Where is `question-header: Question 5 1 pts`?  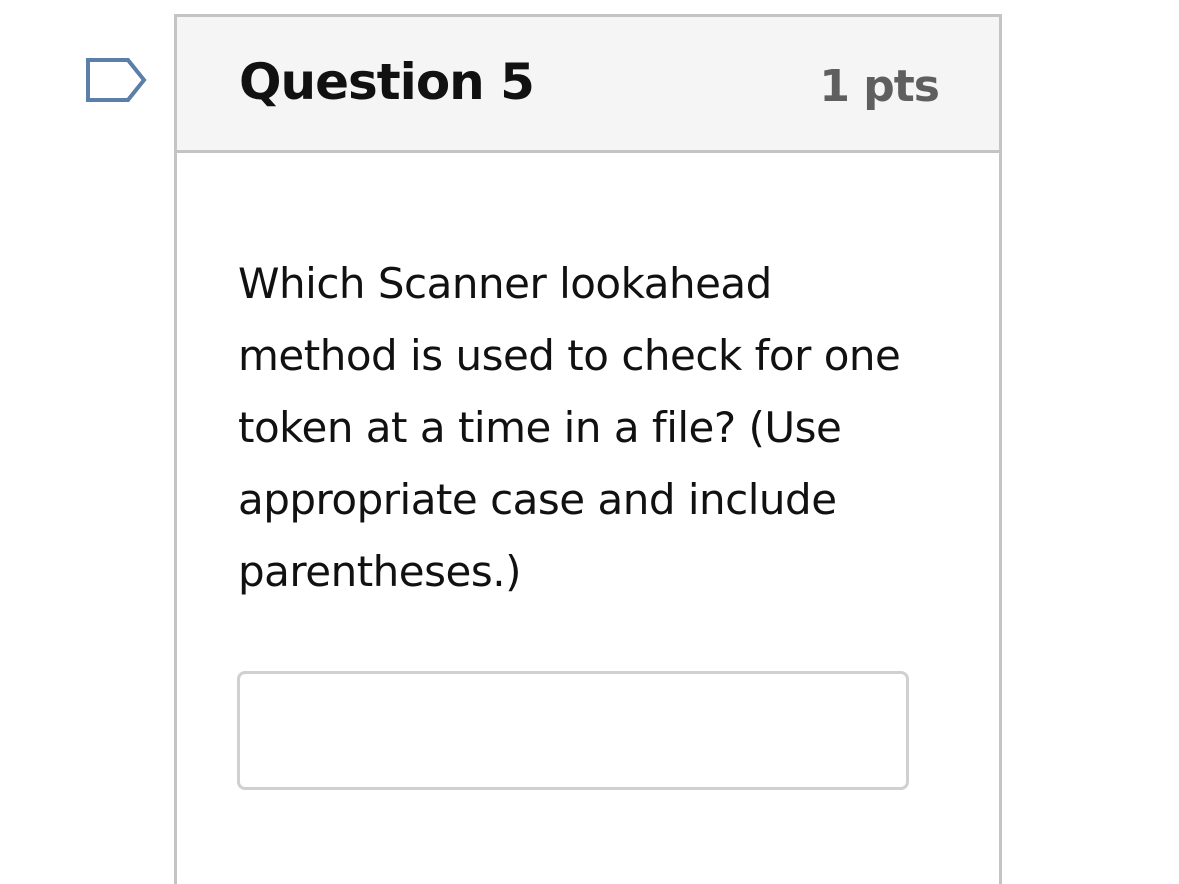
question-header: Question 5 1 pts is located at coordinates (588, 85).